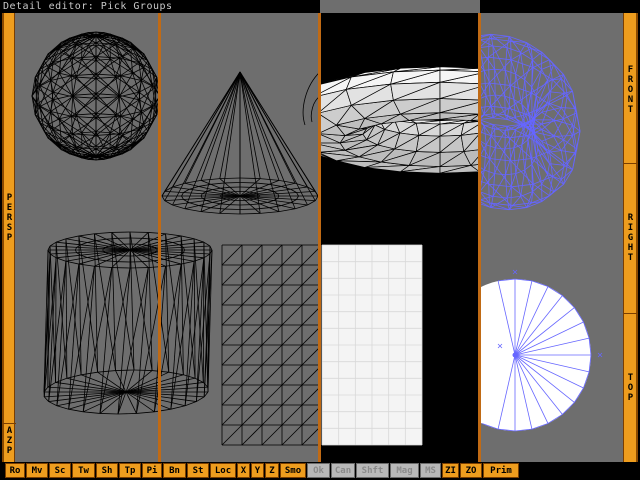  I want to click on tool-button-zi: ZI, so click(450, 470).